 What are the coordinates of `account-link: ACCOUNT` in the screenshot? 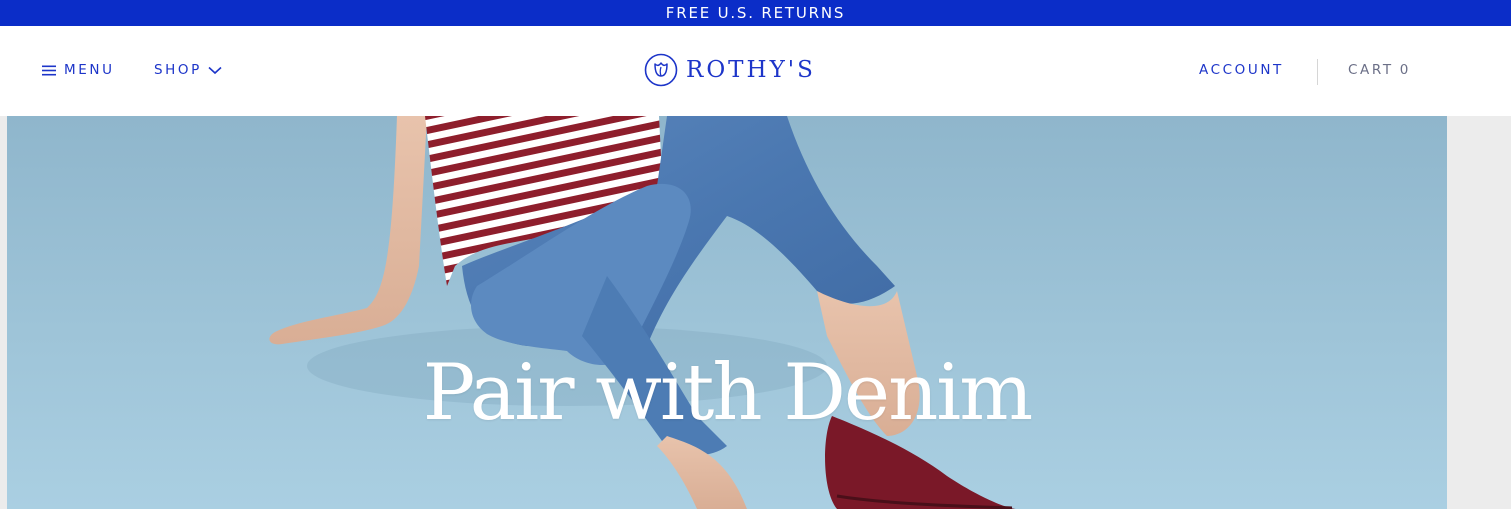 It's located at (1241, 70).